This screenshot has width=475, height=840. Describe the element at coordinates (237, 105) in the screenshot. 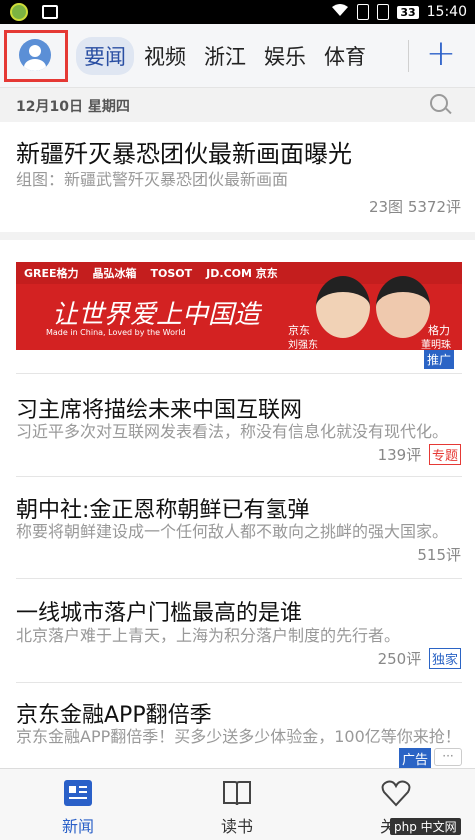

I see `date-line: 12月10日 星期四` at that location.